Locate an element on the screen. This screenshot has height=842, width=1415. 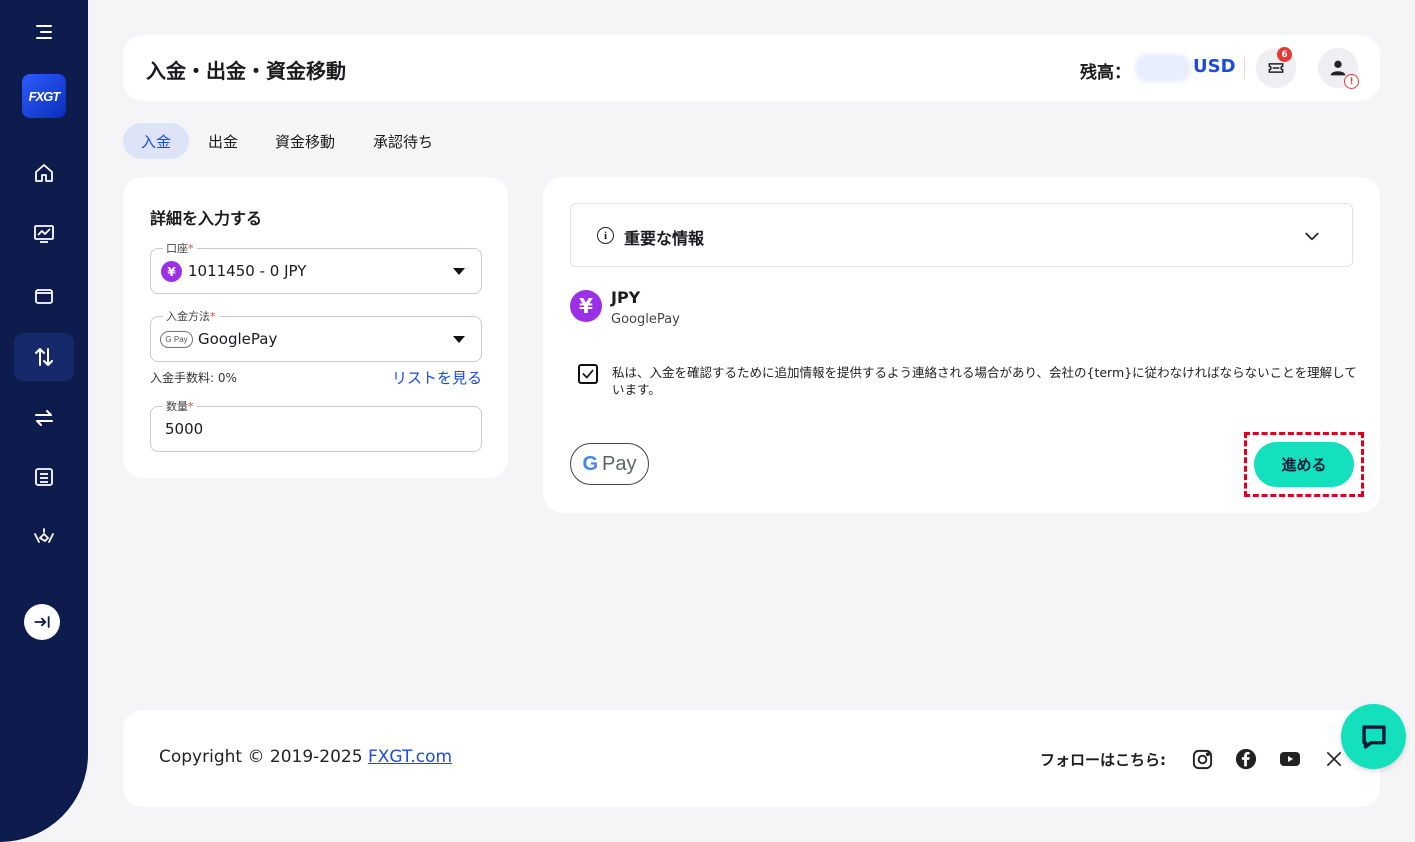
wallet-icon is located at coordinates (44, 296).